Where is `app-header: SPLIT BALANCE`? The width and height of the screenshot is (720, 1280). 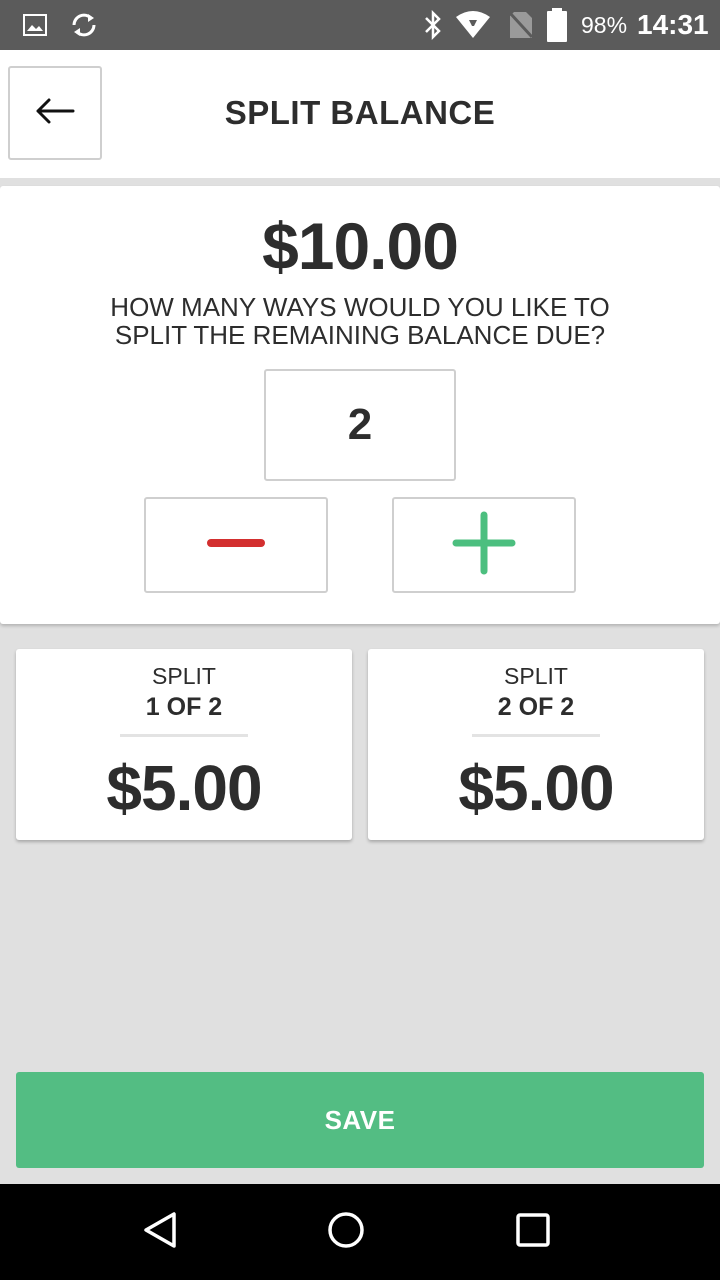
app-header: SPLIT BALANCE is located at coordinates (360, 114).